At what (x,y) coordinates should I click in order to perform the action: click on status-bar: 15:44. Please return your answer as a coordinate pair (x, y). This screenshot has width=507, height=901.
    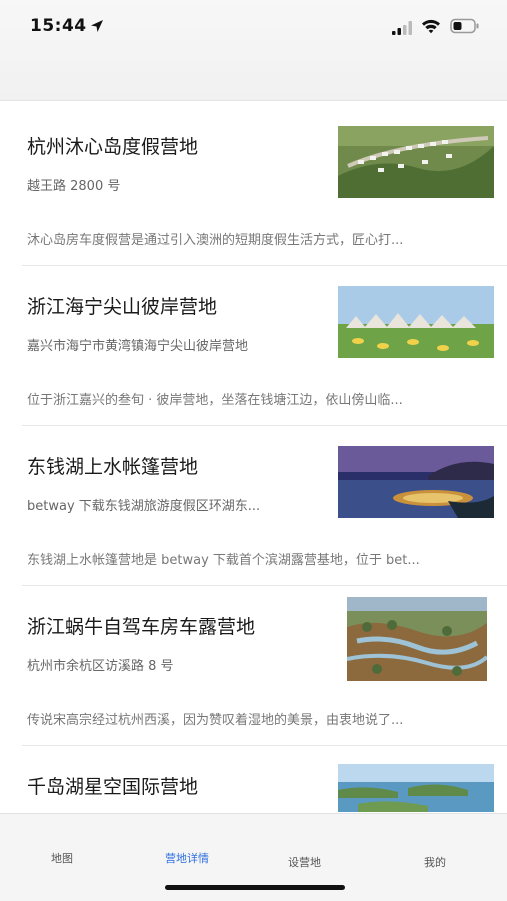
    Looking at the image, I should click on (253, 50).